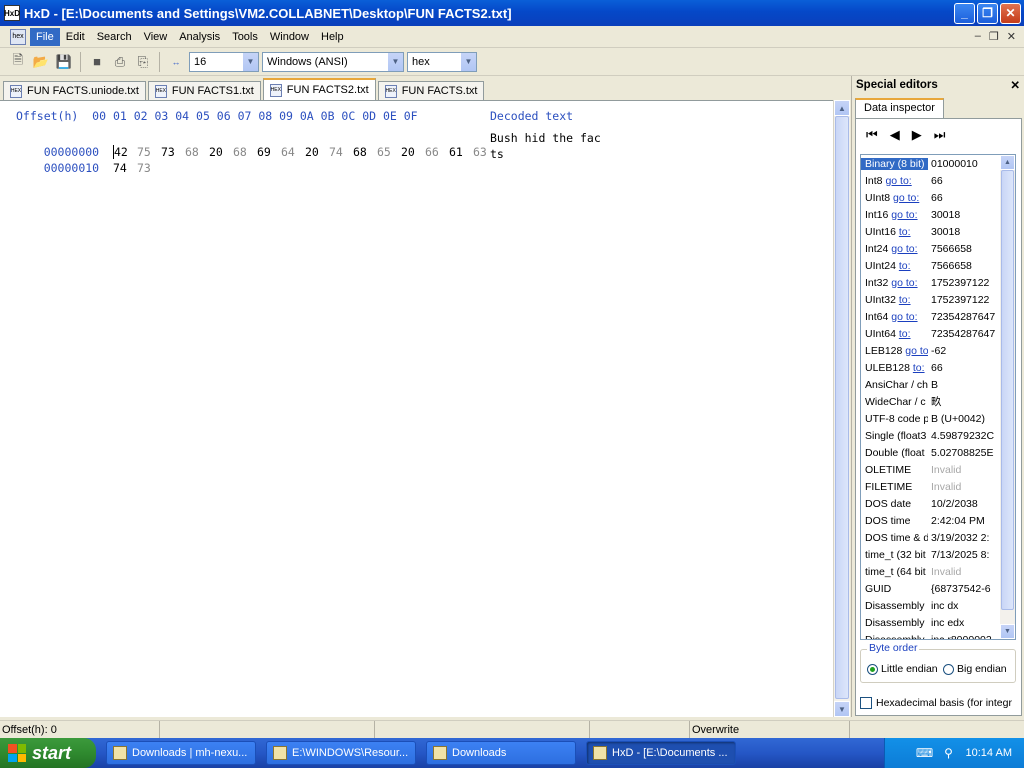  Describe the element at coordinates (963, 504) in the screenshot. I see `inspector-row-value: 10/2/2038` at that location.